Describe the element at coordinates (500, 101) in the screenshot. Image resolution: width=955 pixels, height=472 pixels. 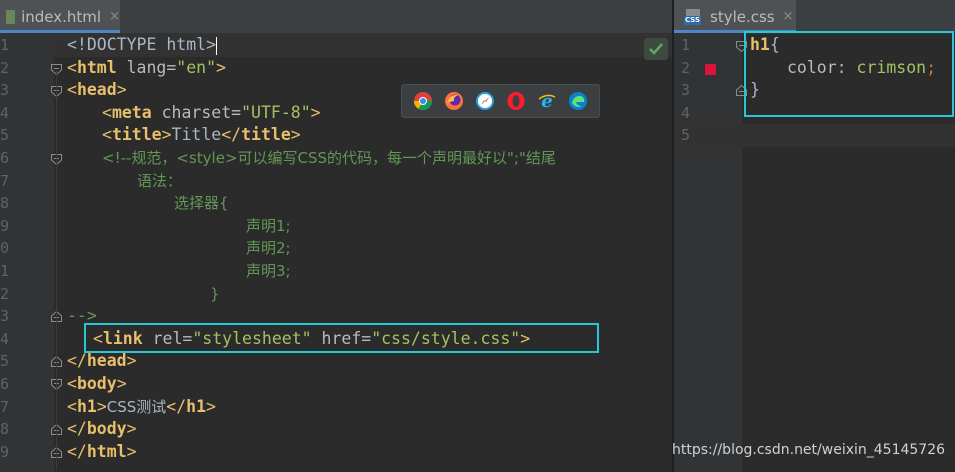
I see `browser-preview-bar: e` at that location.